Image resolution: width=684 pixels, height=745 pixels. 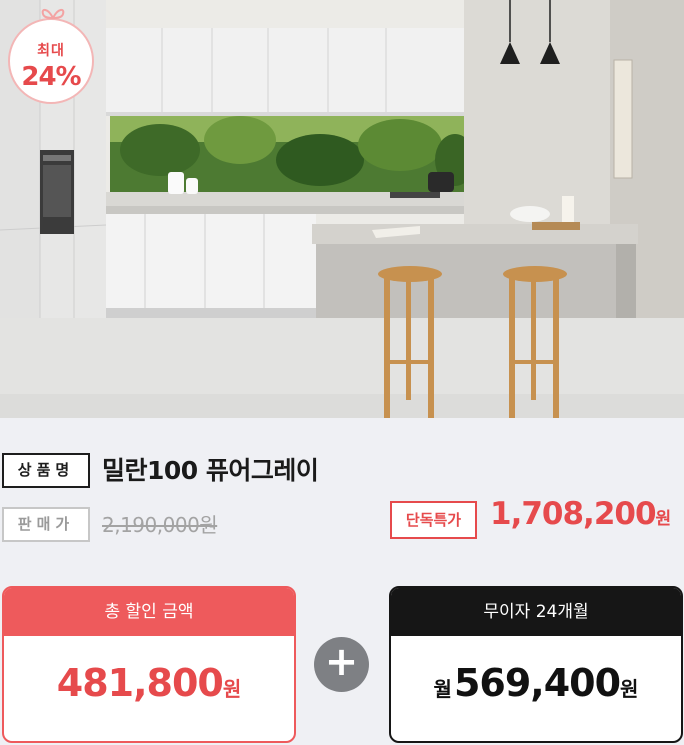 What do you see at coordinates (442, 689) in the screenshot?
I see `installment-prefix: 월` at bounding box center [442, 689].